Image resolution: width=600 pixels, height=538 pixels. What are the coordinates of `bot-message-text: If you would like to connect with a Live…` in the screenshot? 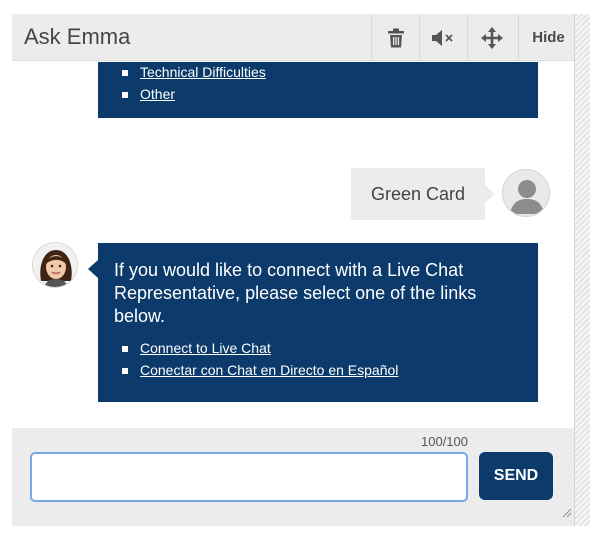 It's located at (295, 293).